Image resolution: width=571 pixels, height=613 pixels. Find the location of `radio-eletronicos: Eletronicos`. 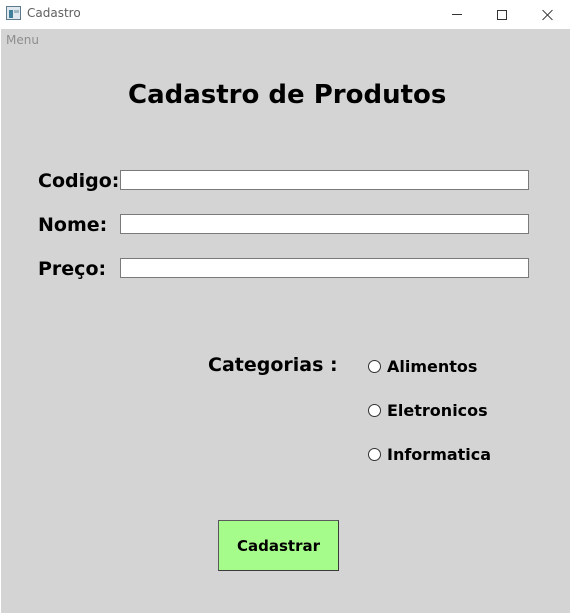

radio-eletronicos: Eletronicos is located at coordinates (428, 410).